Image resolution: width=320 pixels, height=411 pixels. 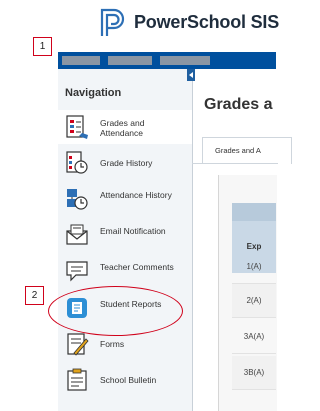 What do you see at coordinates (77, 234) in the screenshot?
I see `email-notification-icon` at bounding box center [77, 234].